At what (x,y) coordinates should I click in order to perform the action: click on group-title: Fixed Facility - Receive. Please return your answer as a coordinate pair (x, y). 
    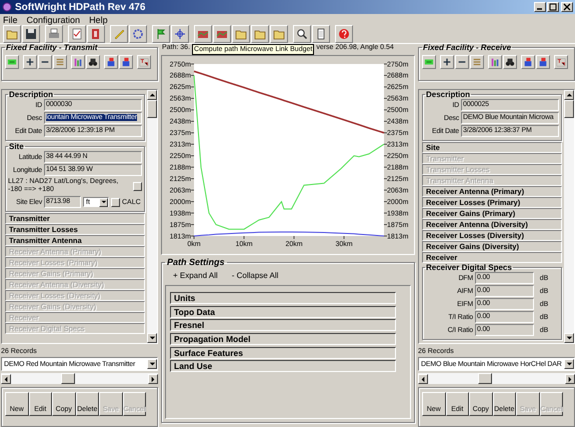
    Looking at the image, I should click on (467, 48).